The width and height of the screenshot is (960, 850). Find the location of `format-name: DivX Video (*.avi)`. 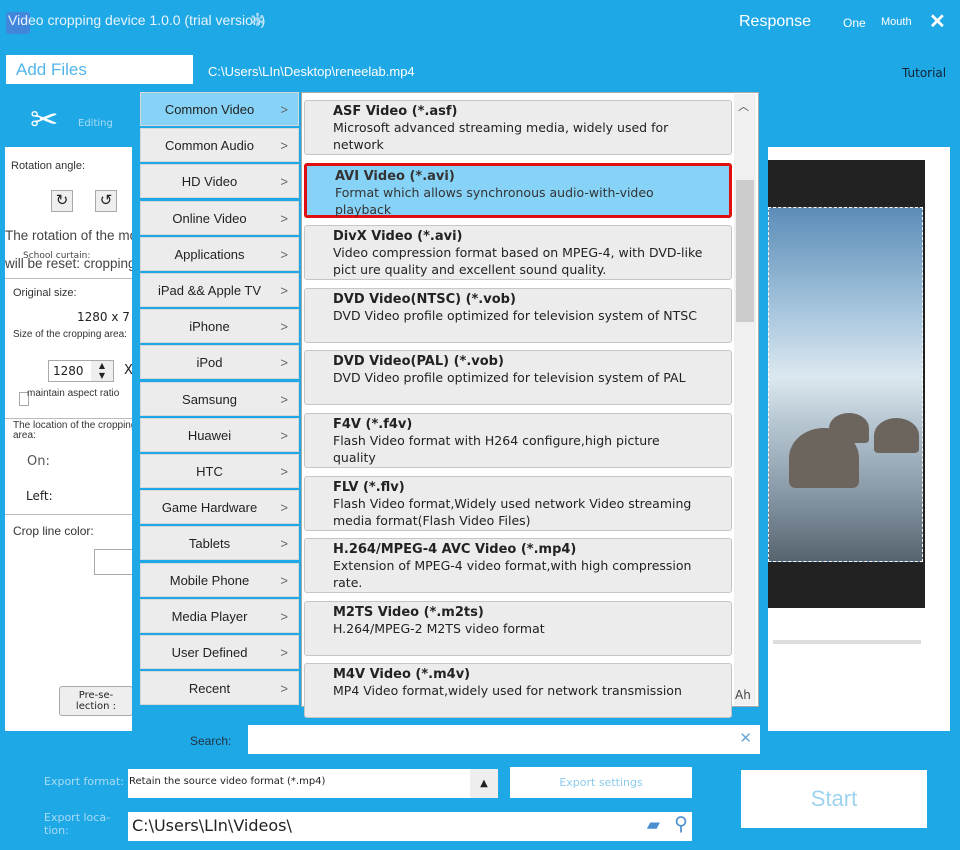

format-name: DivX Video (*.avi) is located at coordinates (398, 237).